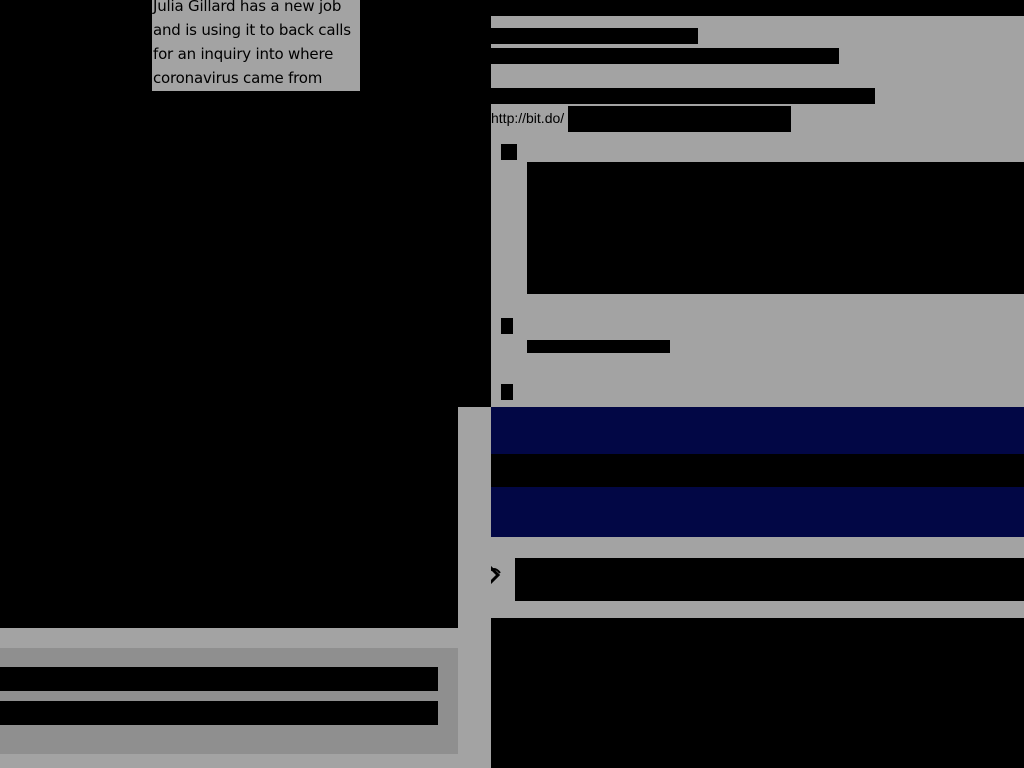  I want to click on banner-top, so click(757, 430).